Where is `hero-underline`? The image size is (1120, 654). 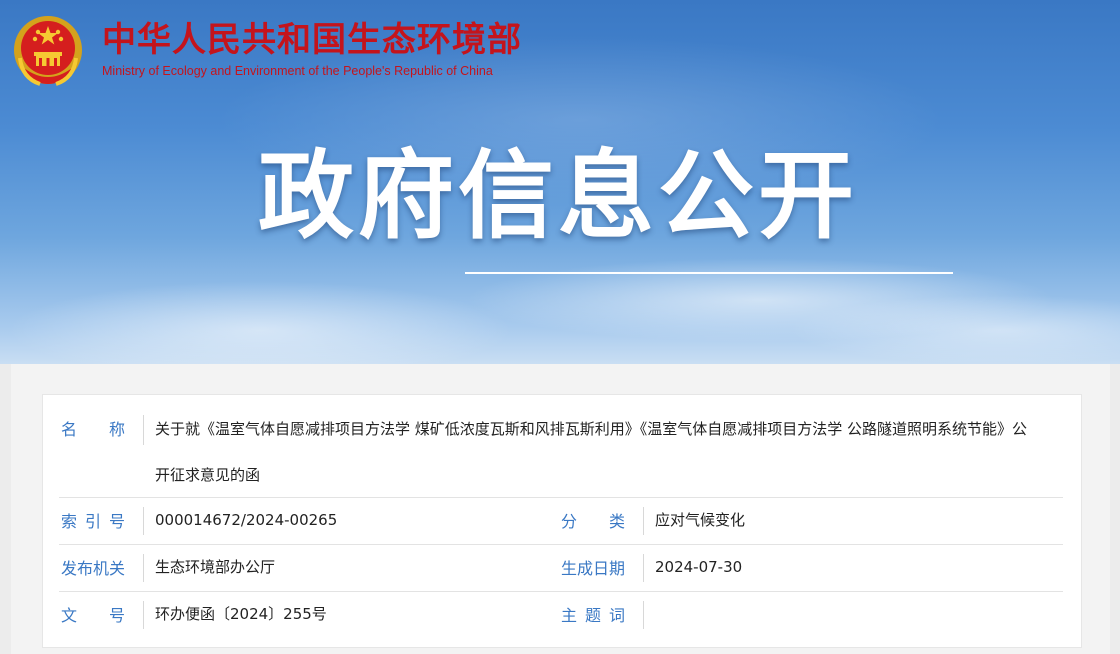 hero-underline is located at coordinates (709, 273).